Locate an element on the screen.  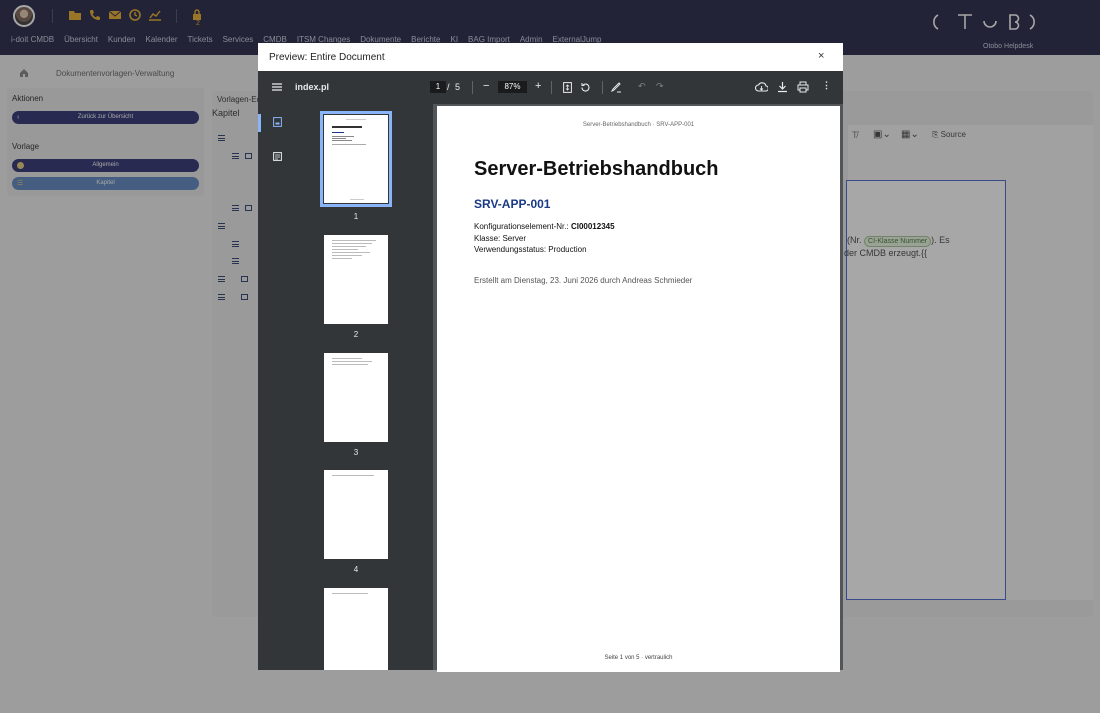
modal-title: Preview: Entire Document is located at coordinates (327, 57).